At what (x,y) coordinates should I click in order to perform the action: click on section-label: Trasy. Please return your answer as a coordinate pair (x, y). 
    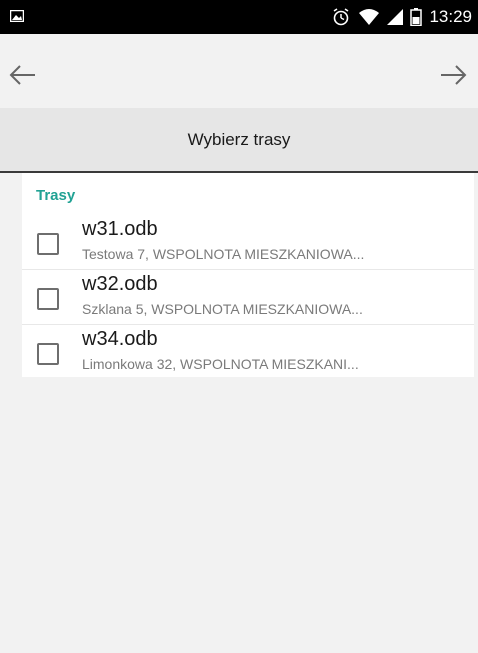
    Looking at the image, I should click on (56, 195).